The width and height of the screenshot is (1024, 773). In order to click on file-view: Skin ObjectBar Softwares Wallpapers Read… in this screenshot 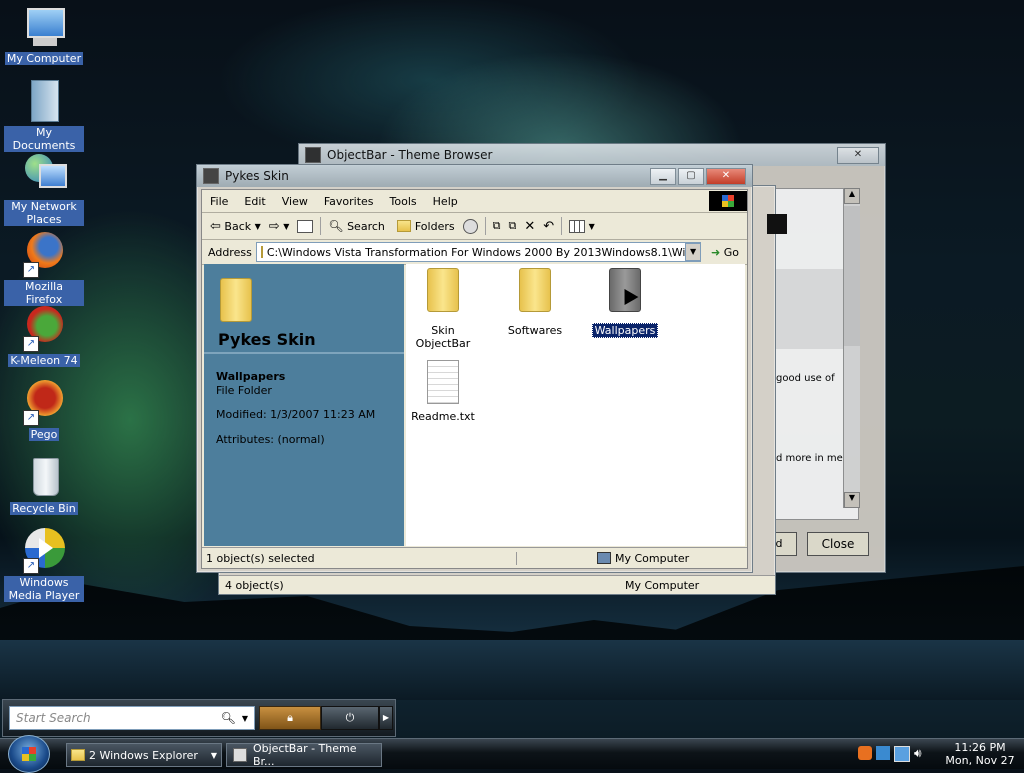, I will do `click(575, 405)`.